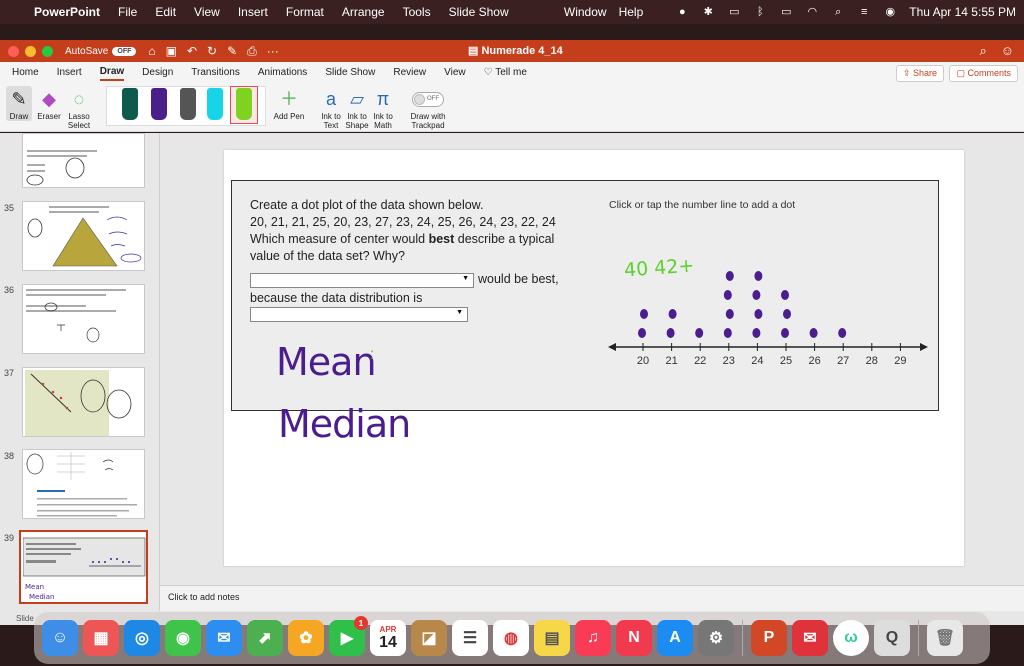  I want to click on reminders-icon: ☰, so click(470, 638).